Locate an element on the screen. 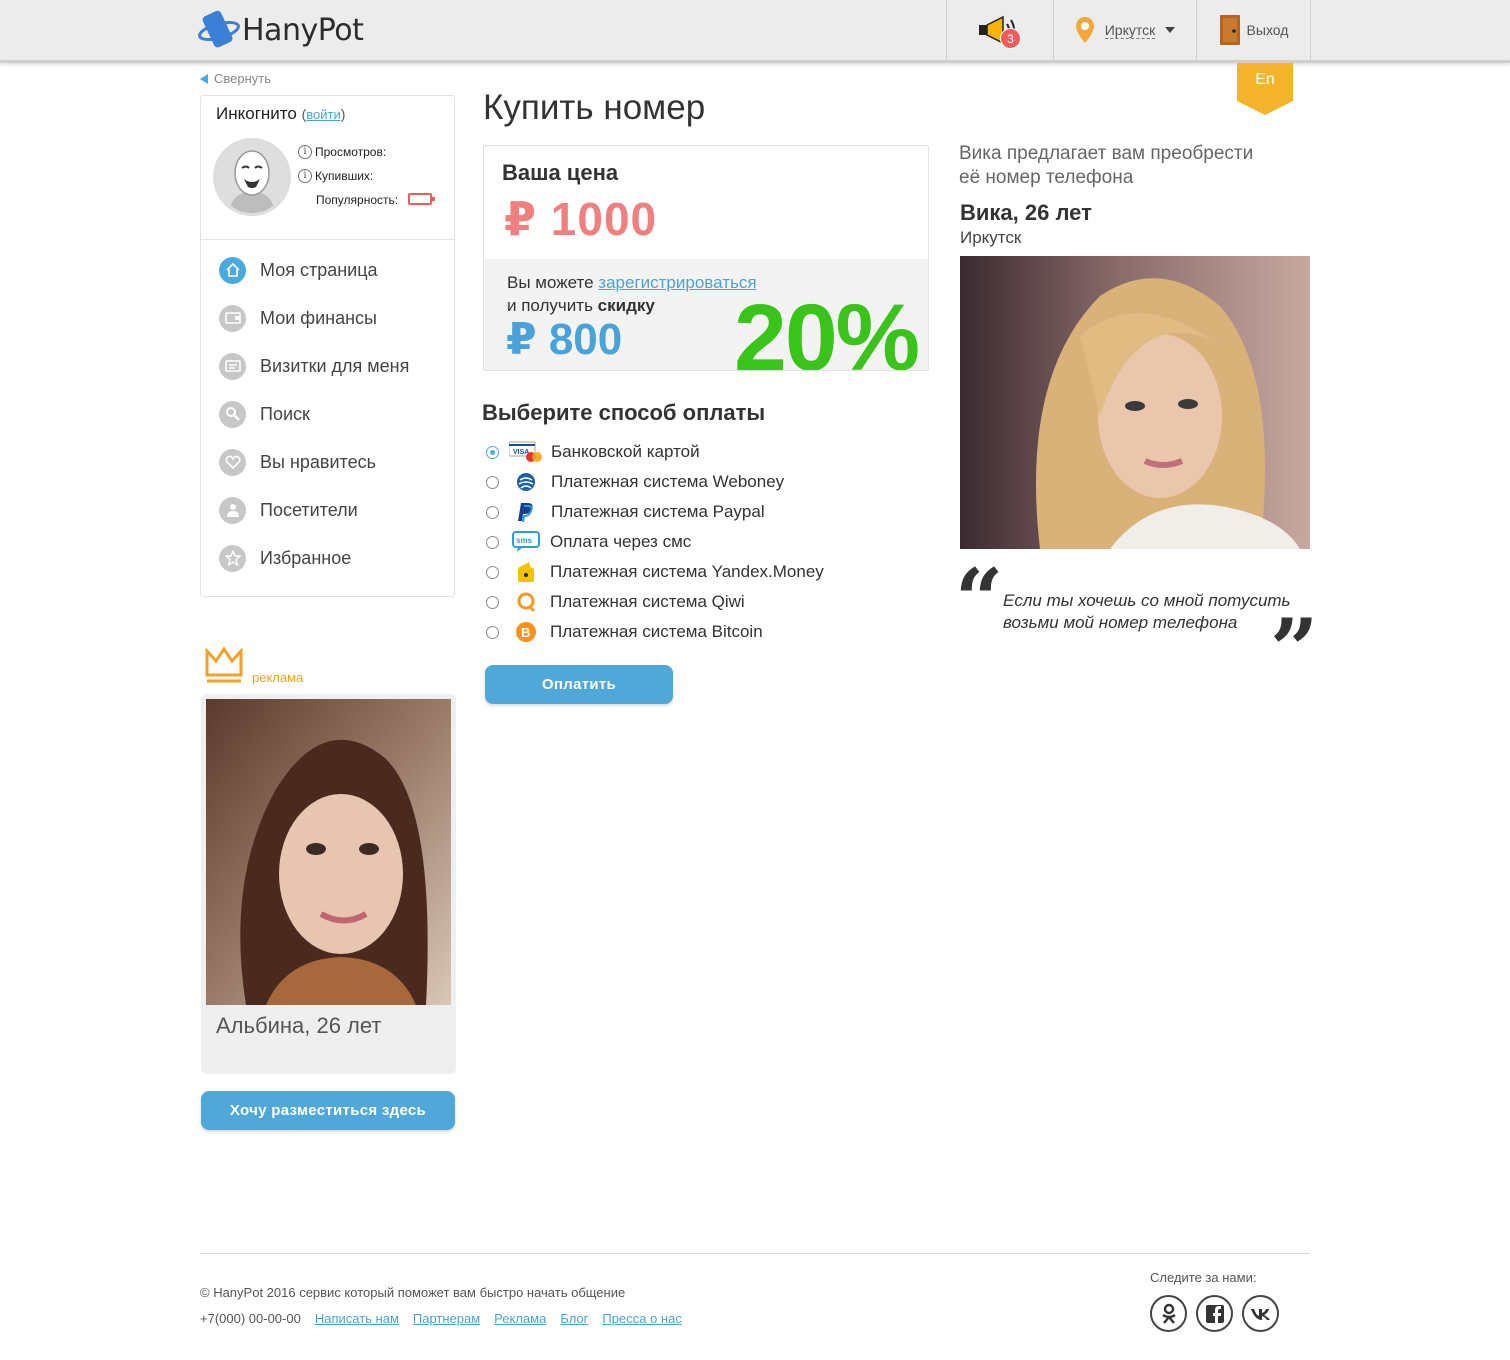  price-value: ₽ 1000 is located at coordinates (581, 219).